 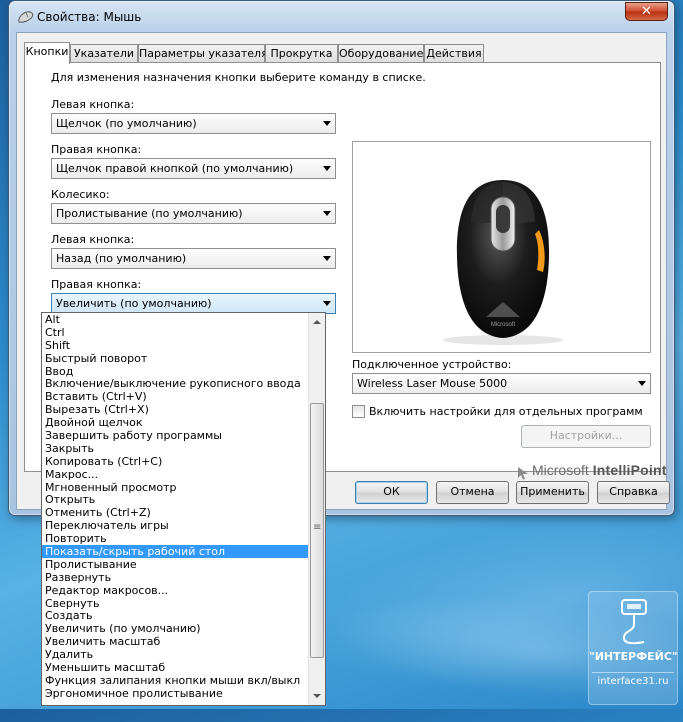 I want to click on dropdown-item: Свернуть, so click(x=183, y=603).